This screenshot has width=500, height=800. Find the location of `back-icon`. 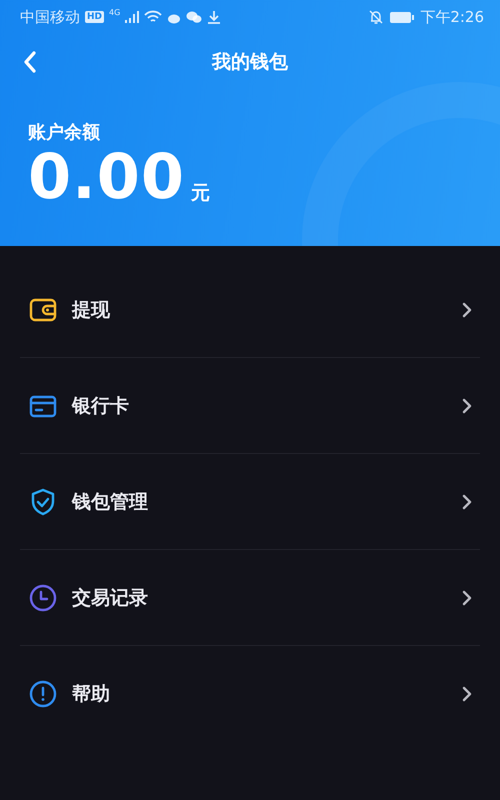

back-icon is located at coordinates (30, 62).